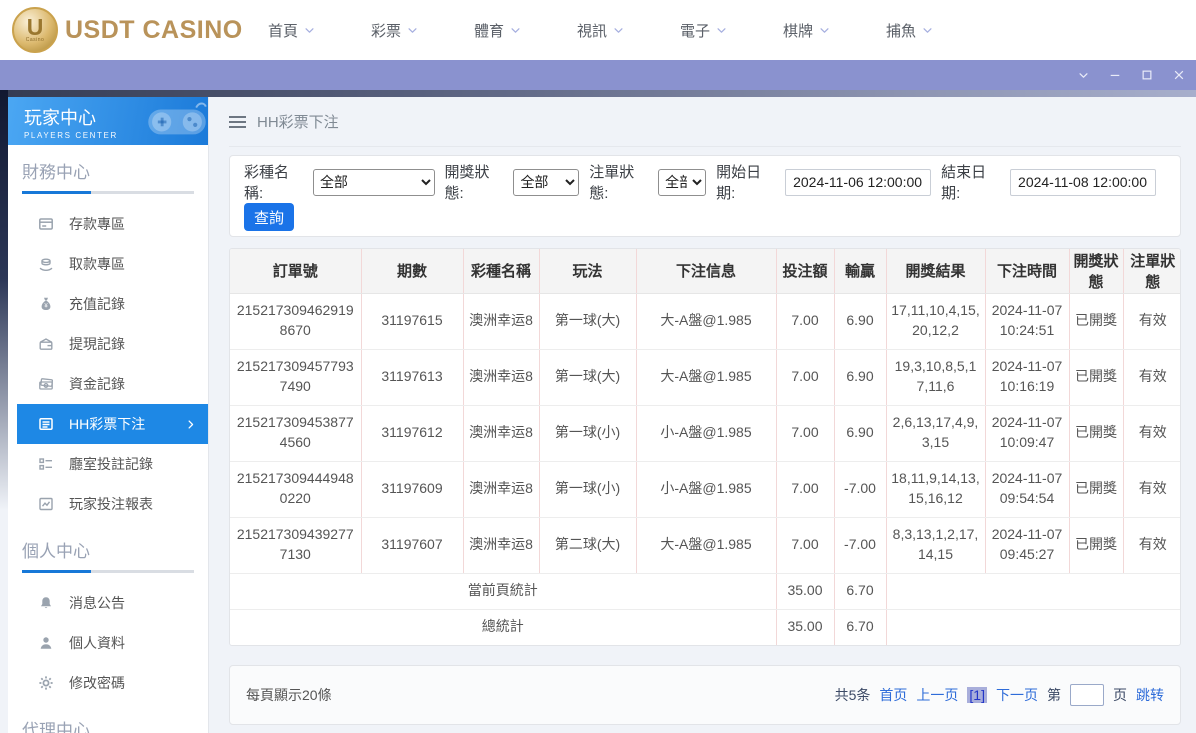 The width and height of the screenshot is (1196, 733). I want to click on jump-suffix: 页, so click(1120, 695).